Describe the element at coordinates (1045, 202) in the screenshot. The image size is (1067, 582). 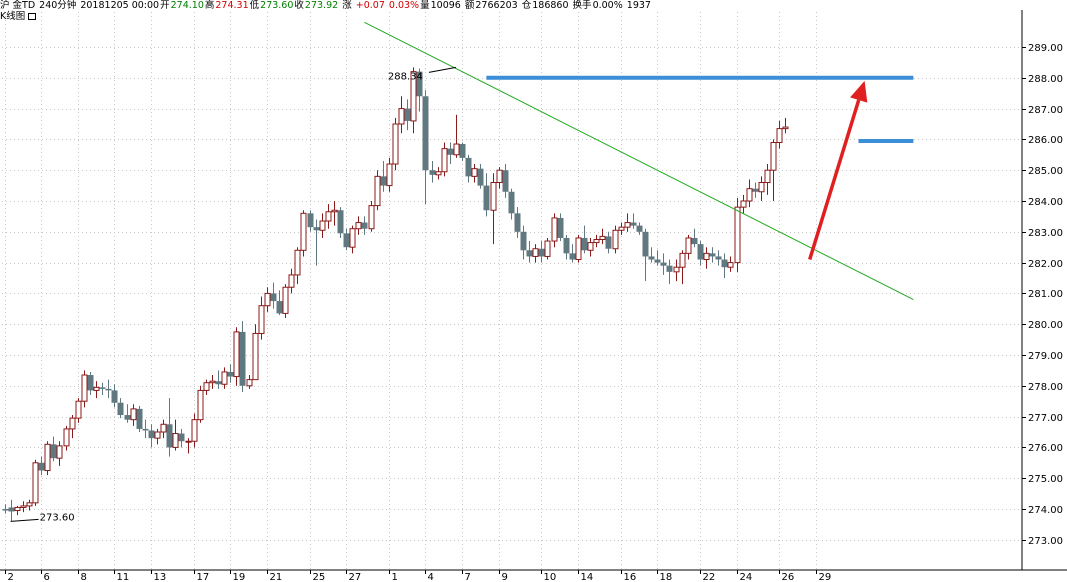
I see `price-tick-label: 284.00` at that location.